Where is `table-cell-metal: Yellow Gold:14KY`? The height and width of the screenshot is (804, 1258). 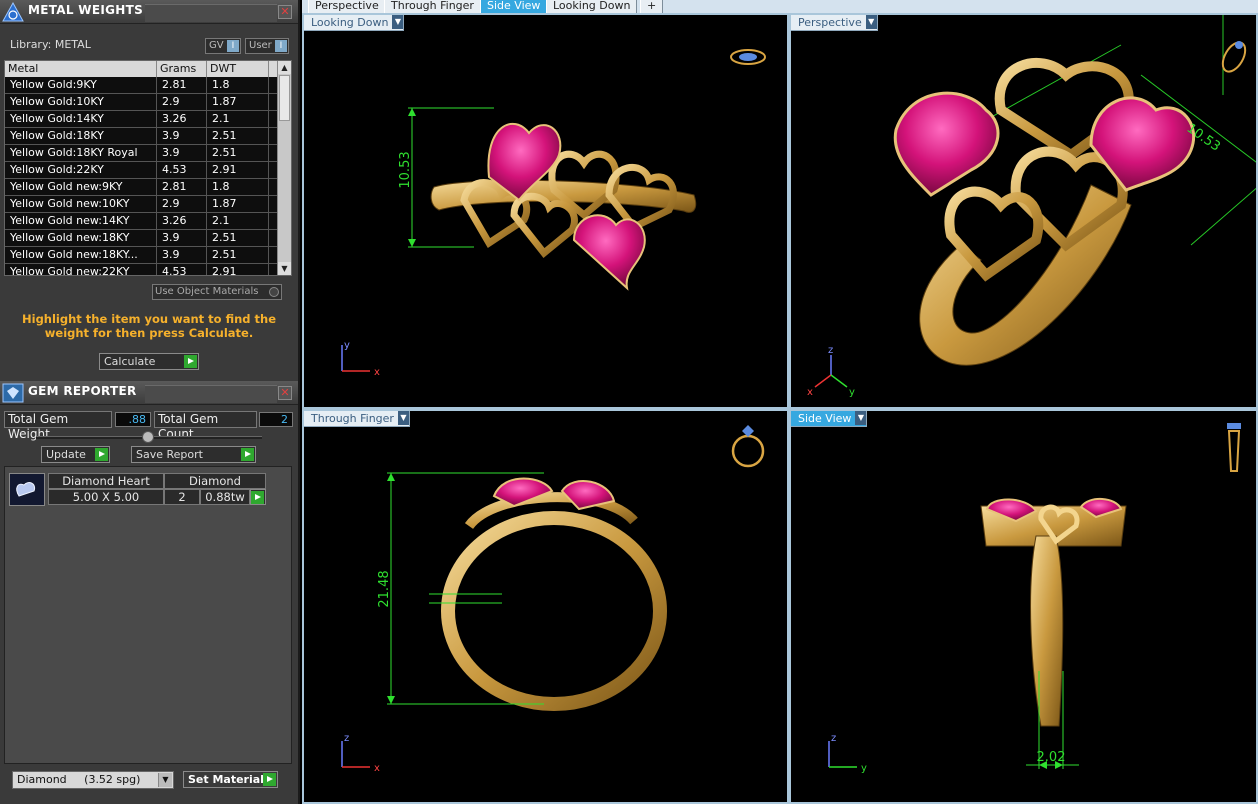
table-cell-metal: Yellow Gold:14KY is located at coordinates (81, 119).